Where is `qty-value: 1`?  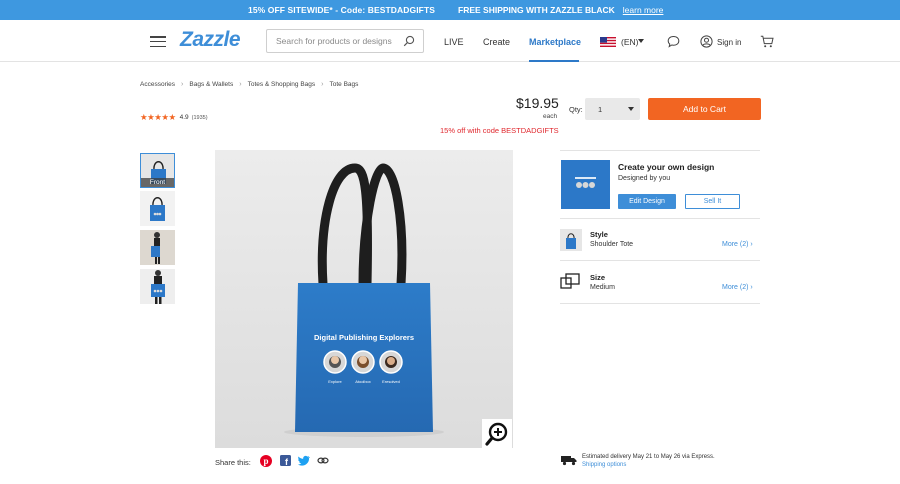
qty-value: 1 is located at coordinates (600, 109).